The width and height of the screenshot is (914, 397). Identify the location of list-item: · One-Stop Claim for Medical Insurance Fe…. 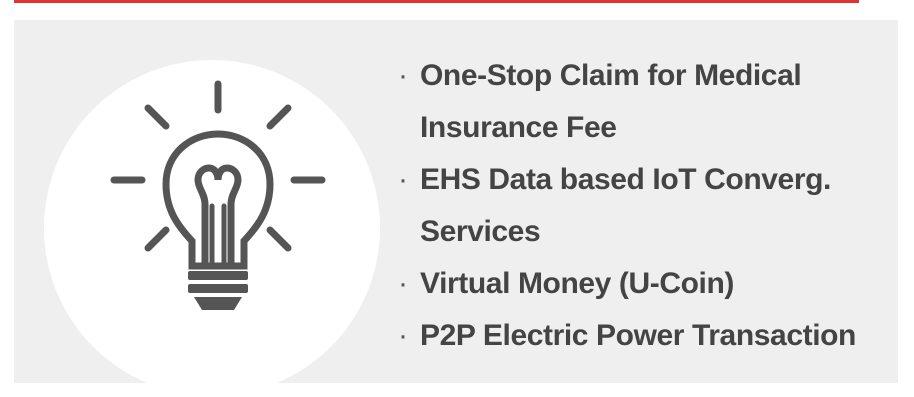
(647, 102).